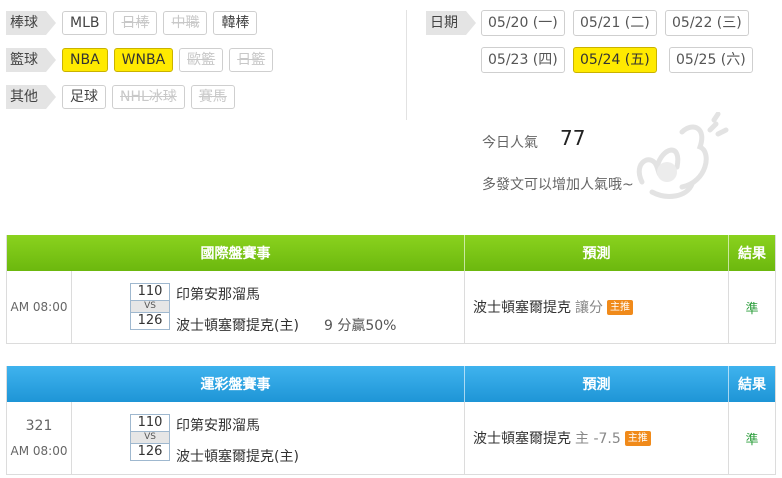  Describe the element at coordinates (615, 60) in the screenshot. I see `date-chip-selected: 05/24 (五)` at that location.